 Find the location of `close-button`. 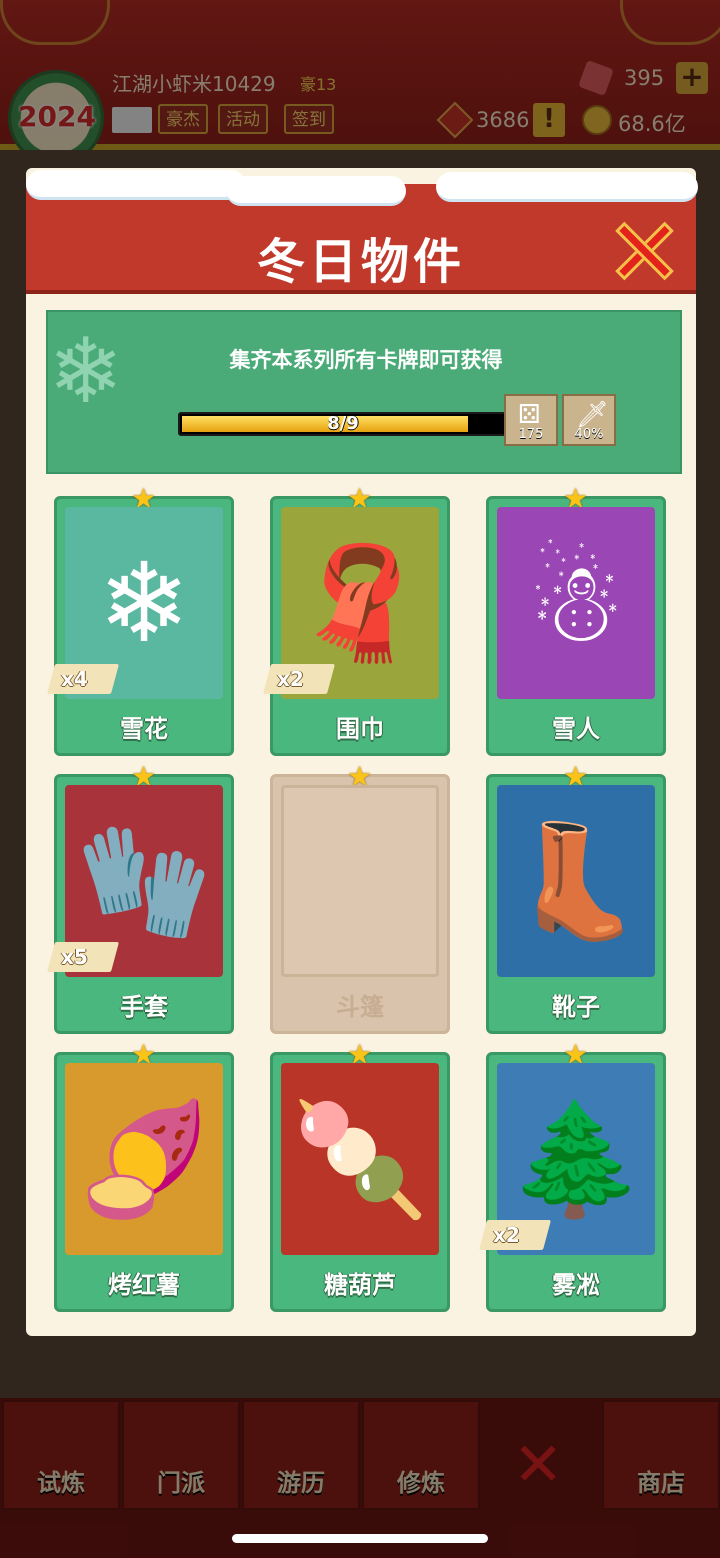

close-button is located at coordinates (644, 250).